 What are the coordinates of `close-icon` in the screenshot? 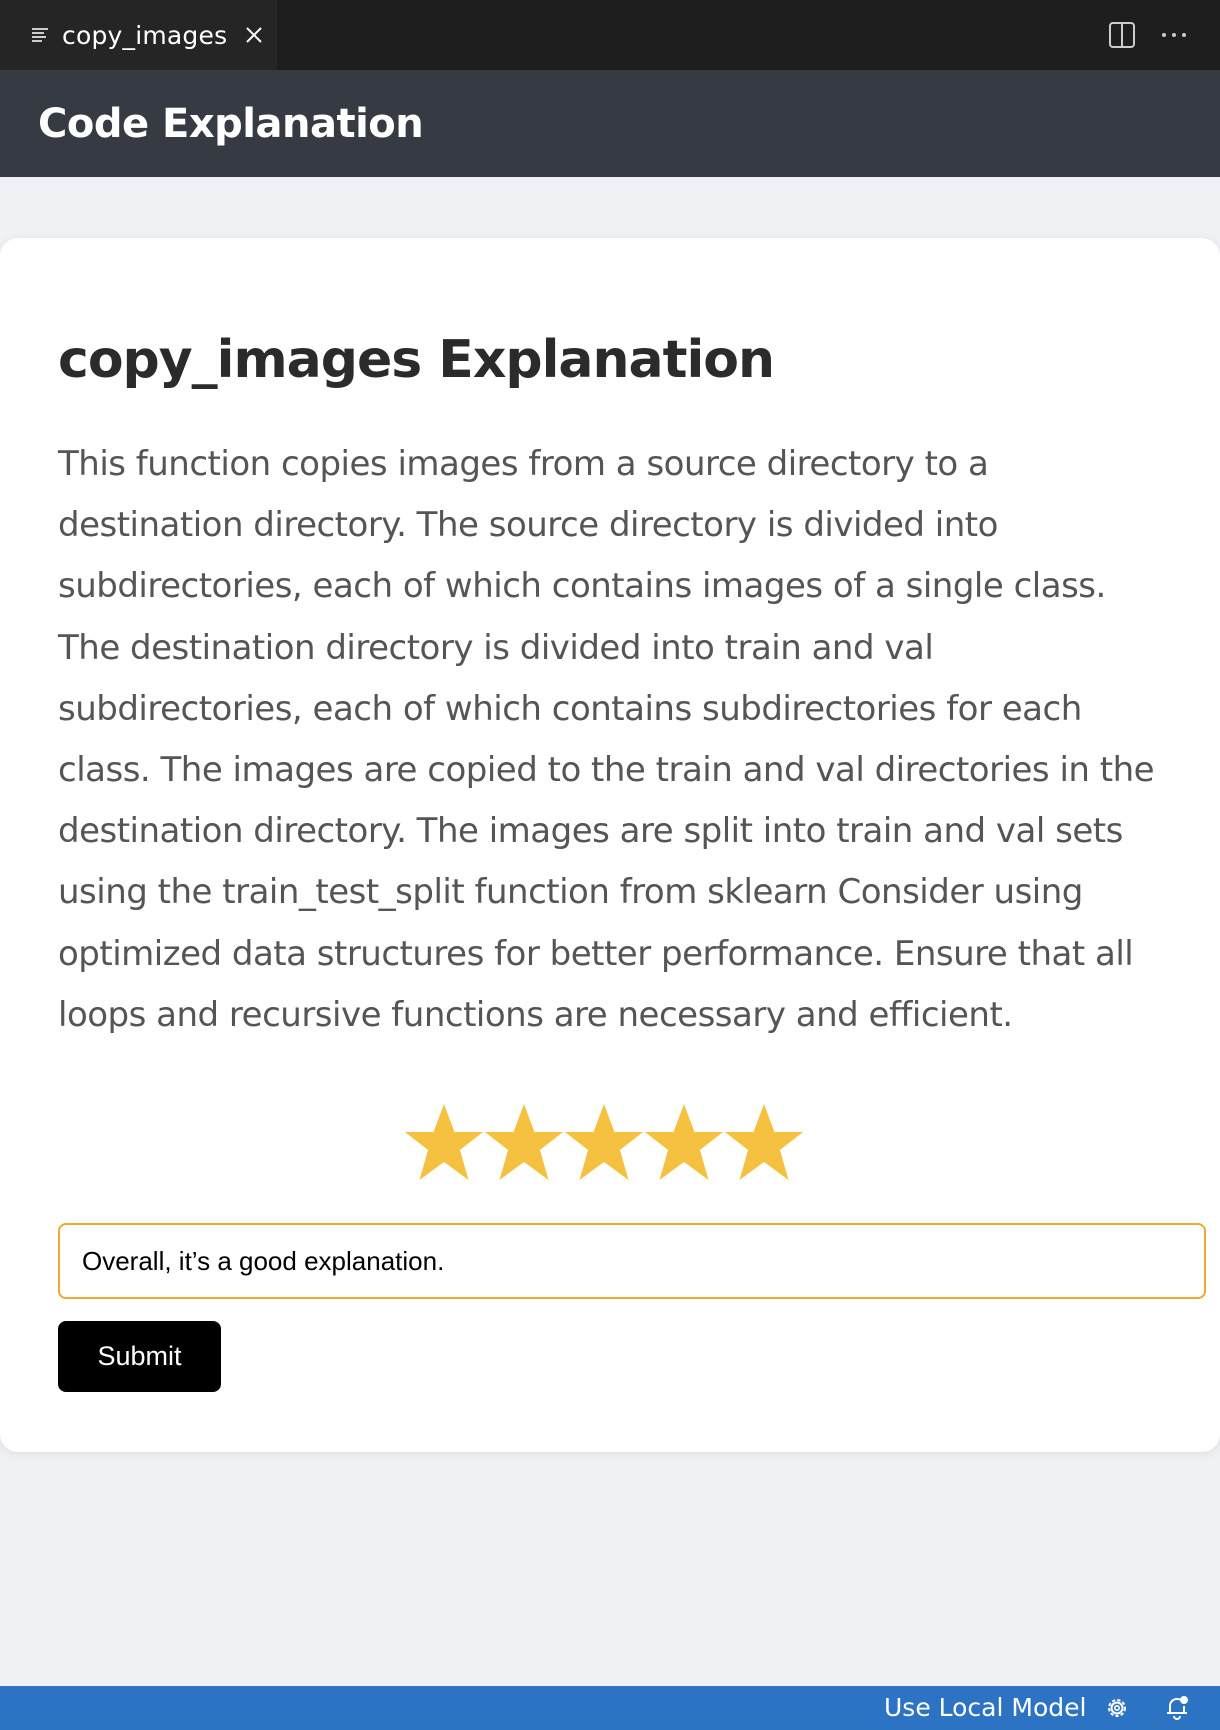 It's located at (254, 35).